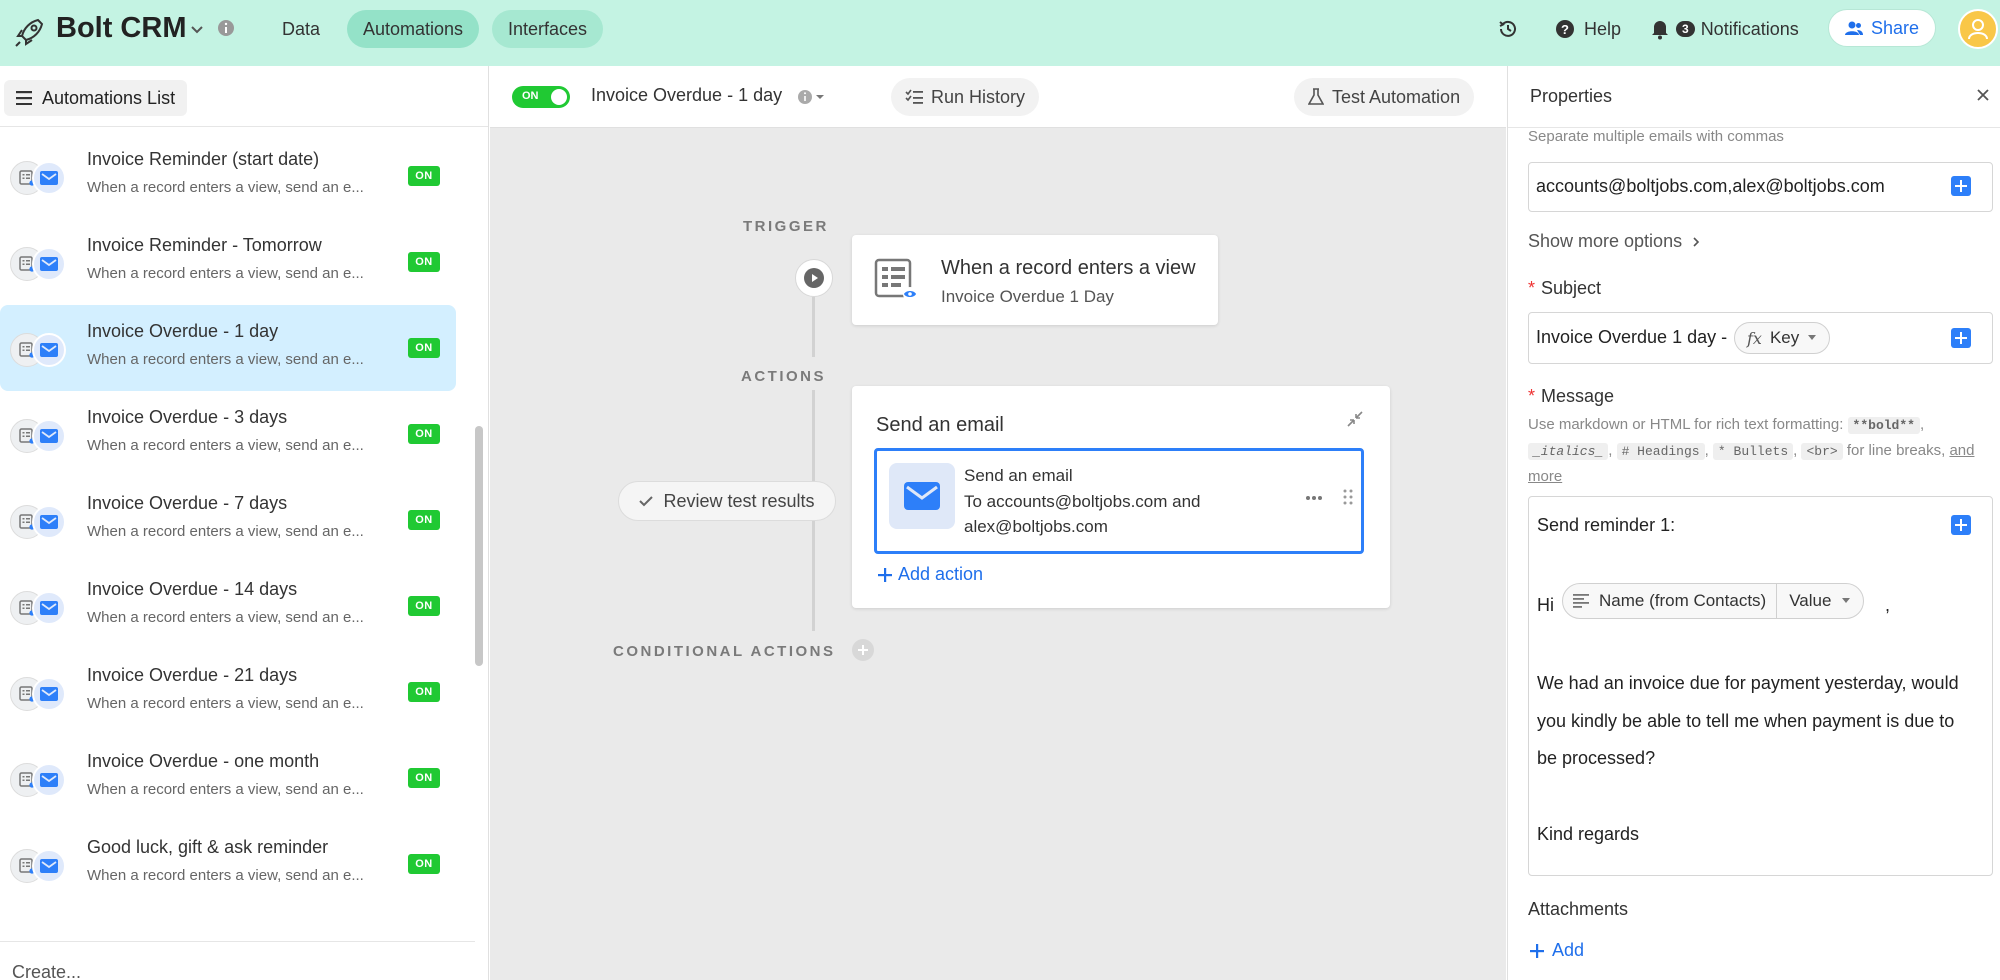  Describe the element at coordinates (1895, 27) in the screenshot. I see `share-label: Share` at that location.